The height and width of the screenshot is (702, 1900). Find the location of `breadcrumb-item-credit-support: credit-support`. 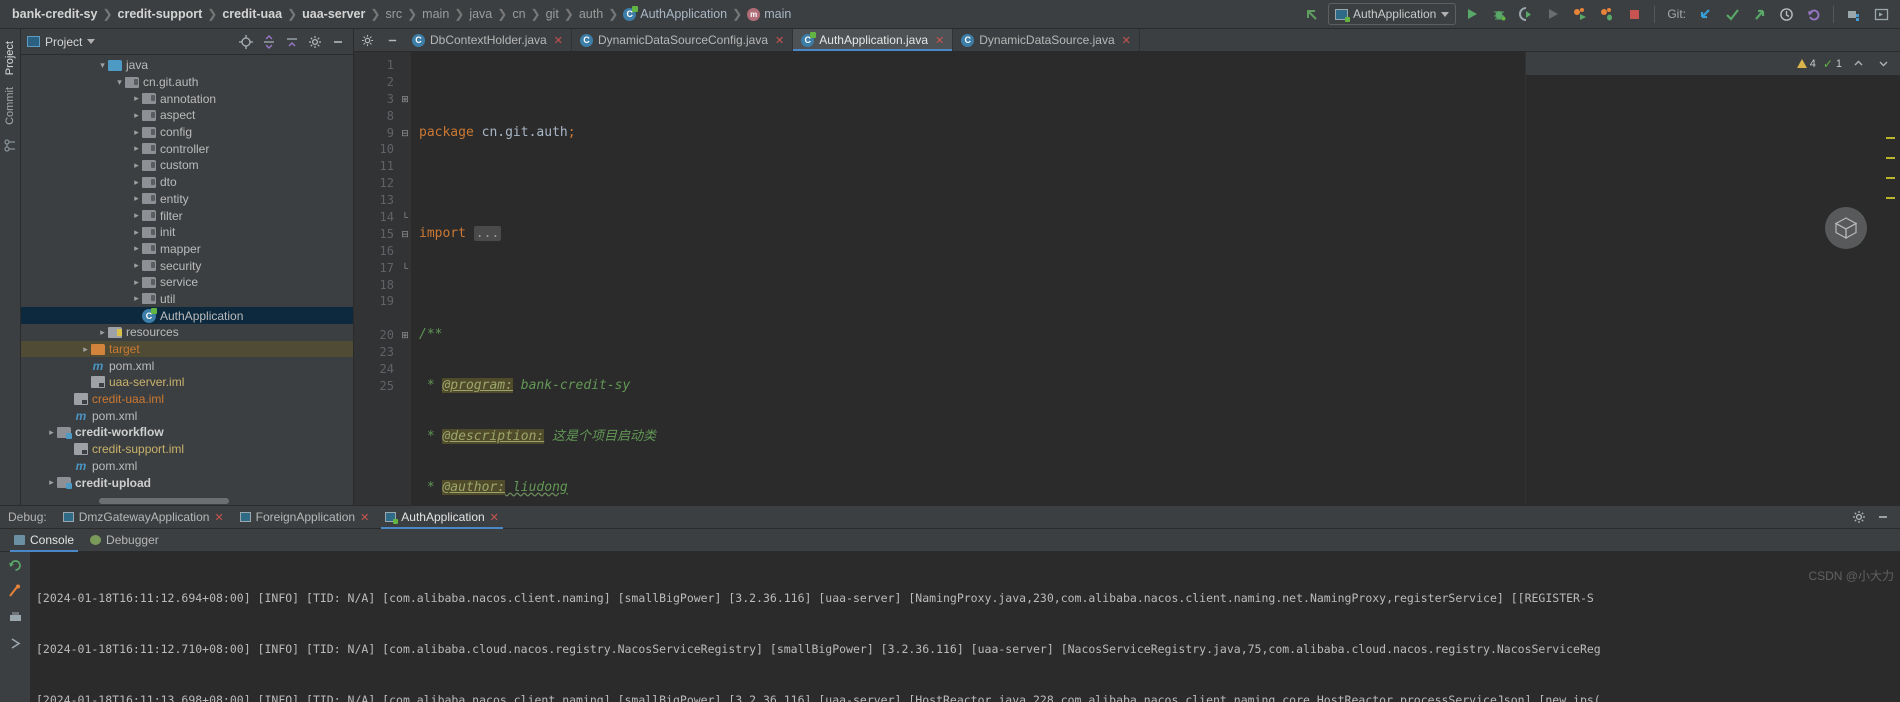

breadcrumb-item-credit-support: credit-support is located at coordinates (160, 14).